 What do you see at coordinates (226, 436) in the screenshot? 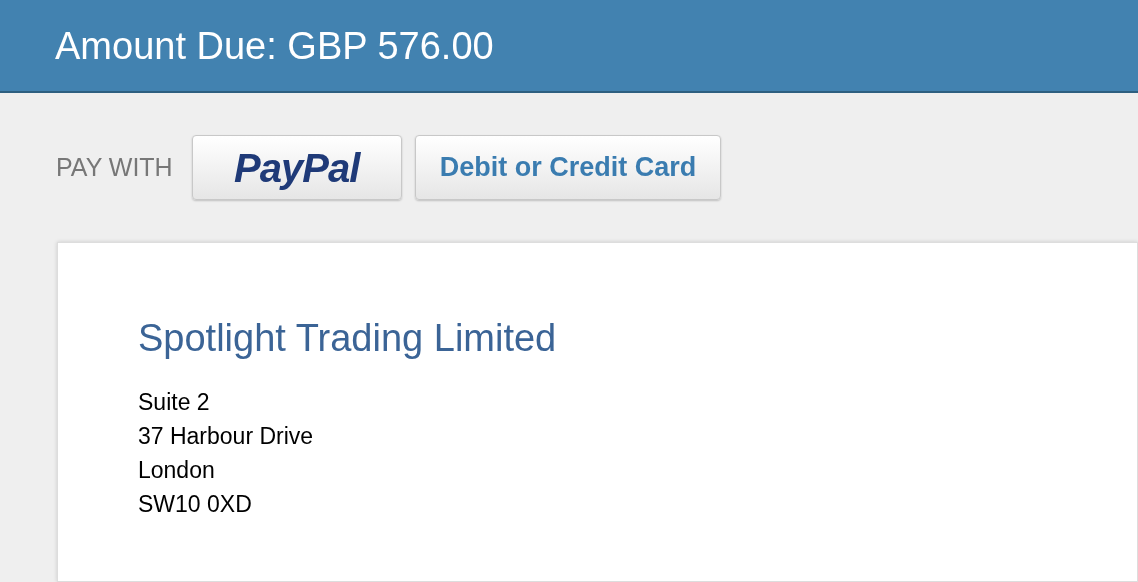
I see `address-line: 37 Harbour Drive` at bounding box center [226, 436].